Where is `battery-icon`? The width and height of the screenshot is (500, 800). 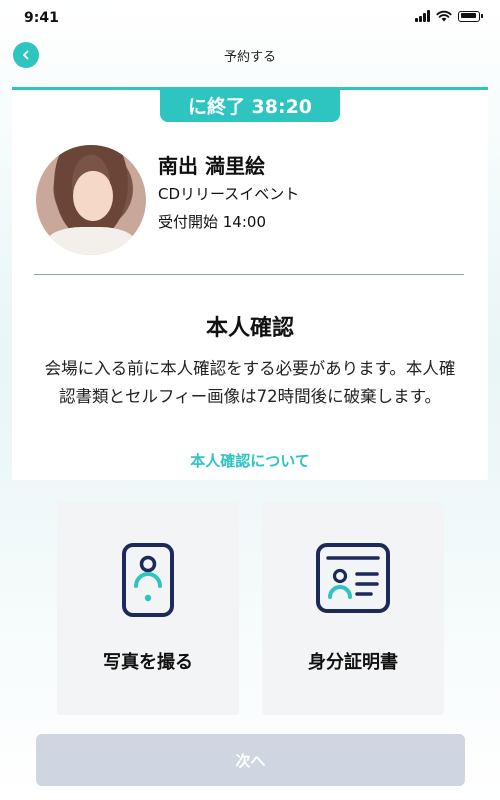 battery-icon is located at coordinates (470, 16).